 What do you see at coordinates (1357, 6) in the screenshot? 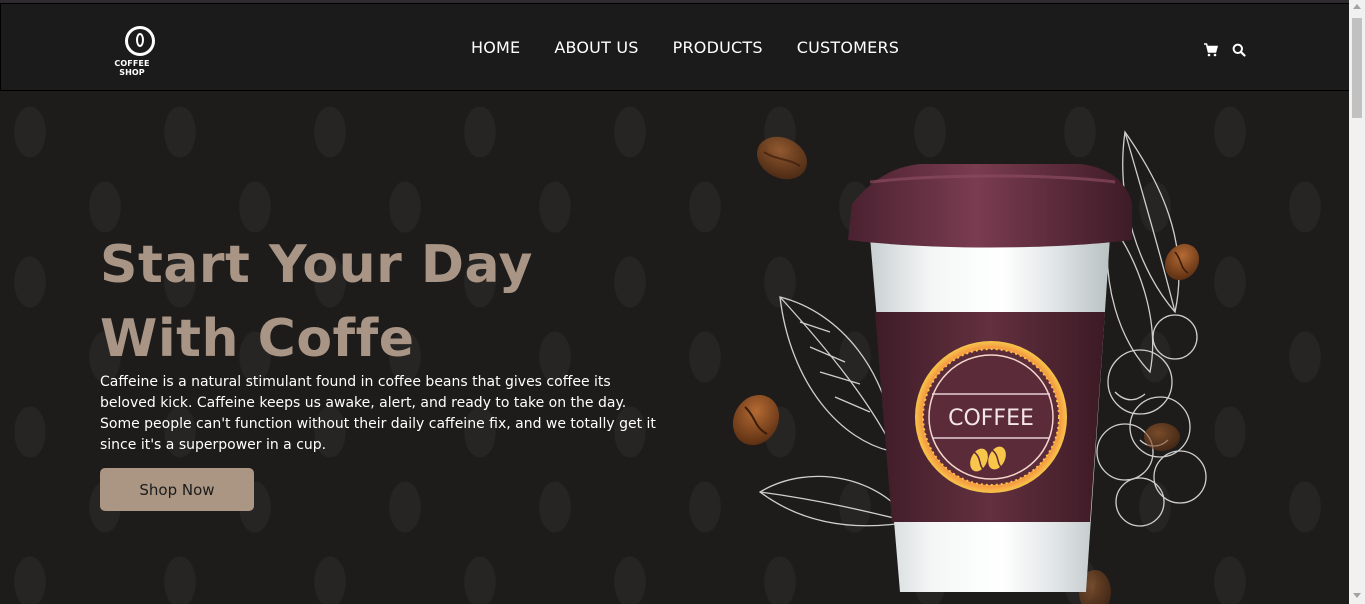
I see `scroll-up-arrow-icon` at bounding box center [1357, 6].